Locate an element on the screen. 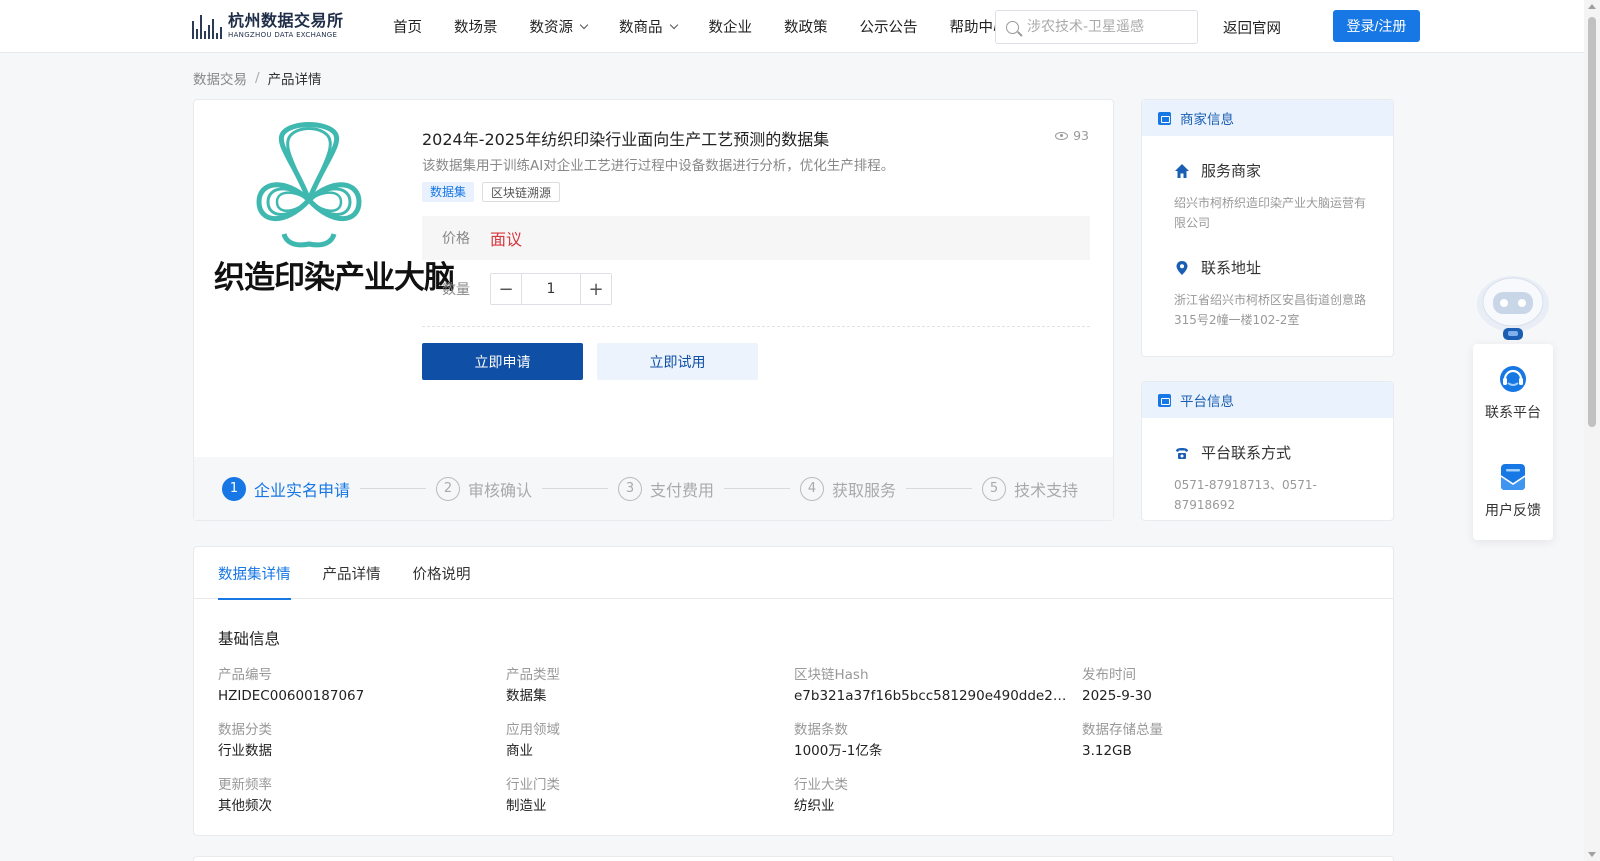 This screenshot has width=1600, height=861. quantity-row: 数量 − + is located at coordinates (527, 289).